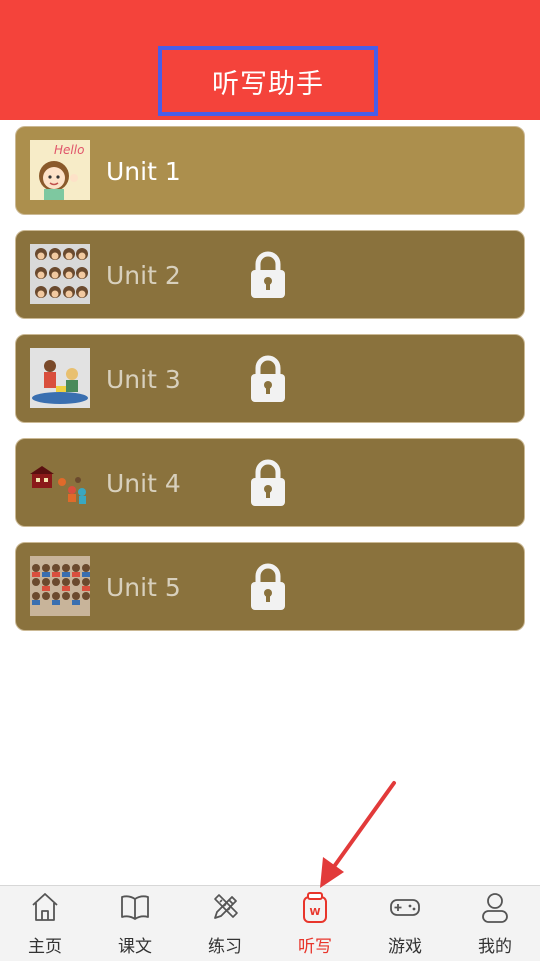 This screenshot has width=540, height=961. Describe the element at coordinates (143, 587) in the screenshot. I see `unit-label: Unit 5` at that location.